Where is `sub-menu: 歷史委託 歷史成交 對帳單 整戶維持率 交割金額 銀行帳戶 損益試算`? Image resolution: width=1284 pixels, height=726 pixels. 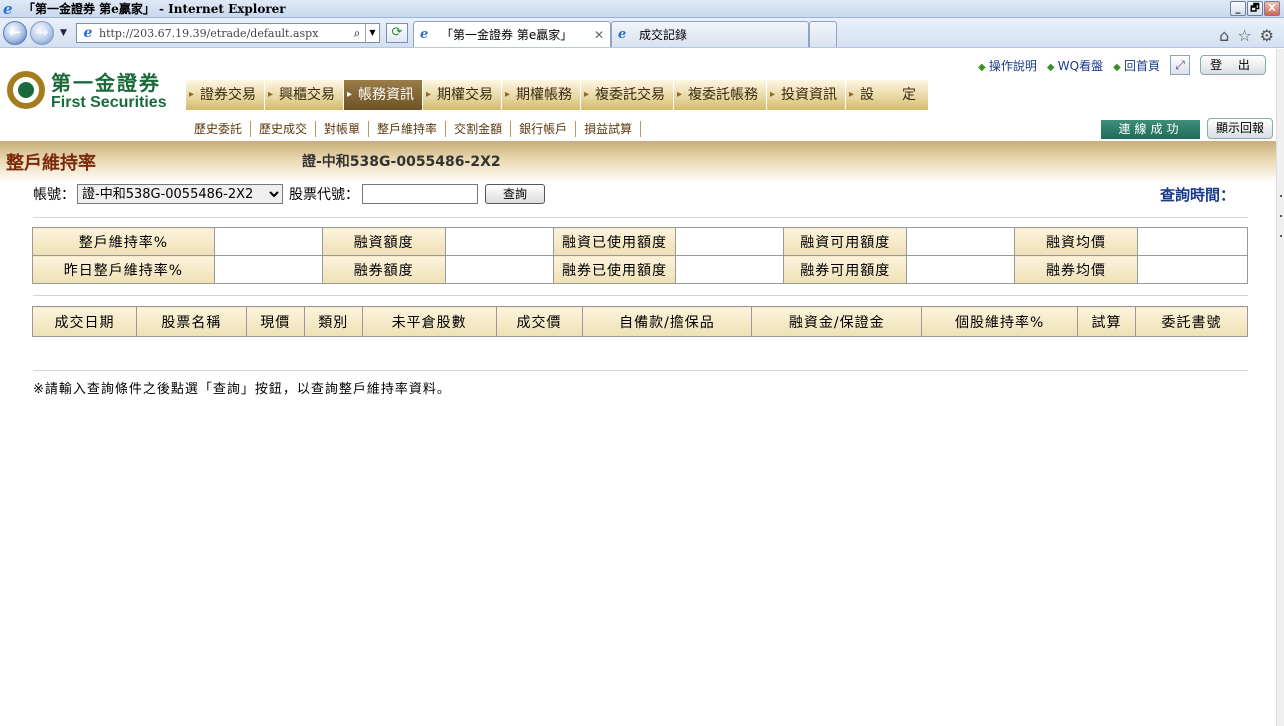
sub-menu: 歷史委託 歷史成交 對帳單 整戶維持率 交割金額 銀行帳戶 損益試算 is located at coordinates (414, 129).